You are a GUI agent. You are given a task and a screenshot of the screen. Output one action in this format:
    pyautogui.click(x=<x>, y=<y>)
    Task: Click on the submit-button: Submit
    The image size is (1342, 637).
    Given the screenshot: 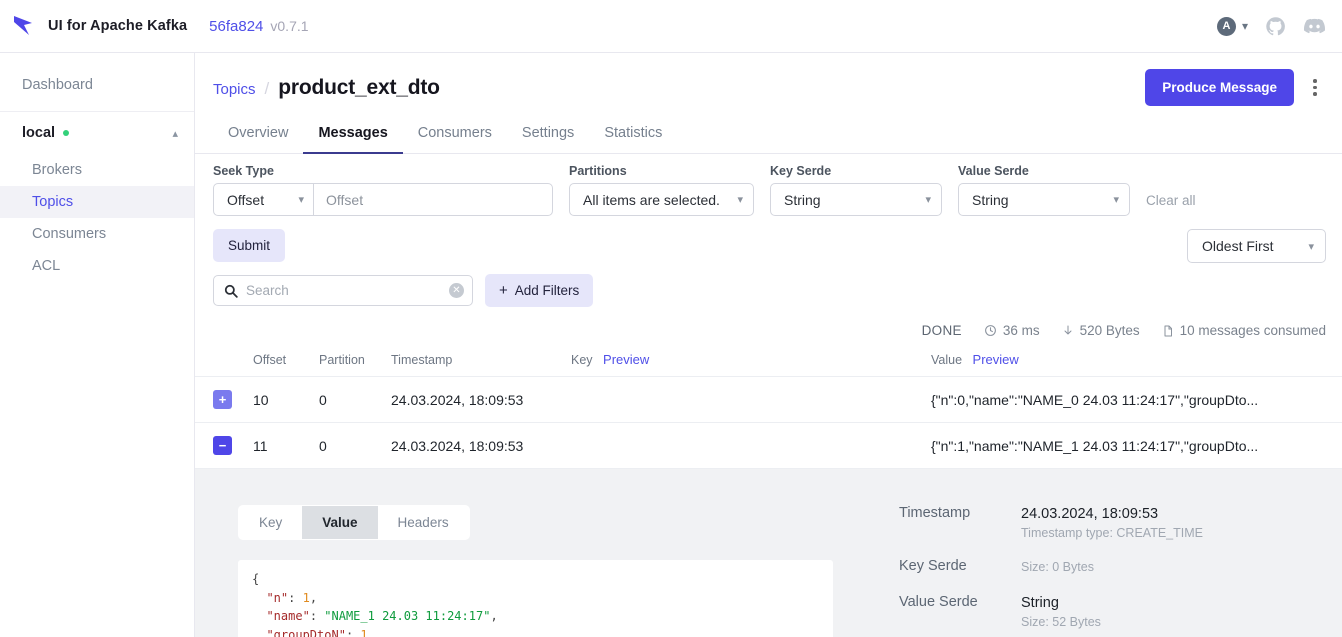 What is the action you would take?
    pyautogui.click(x=249, y=245)
    